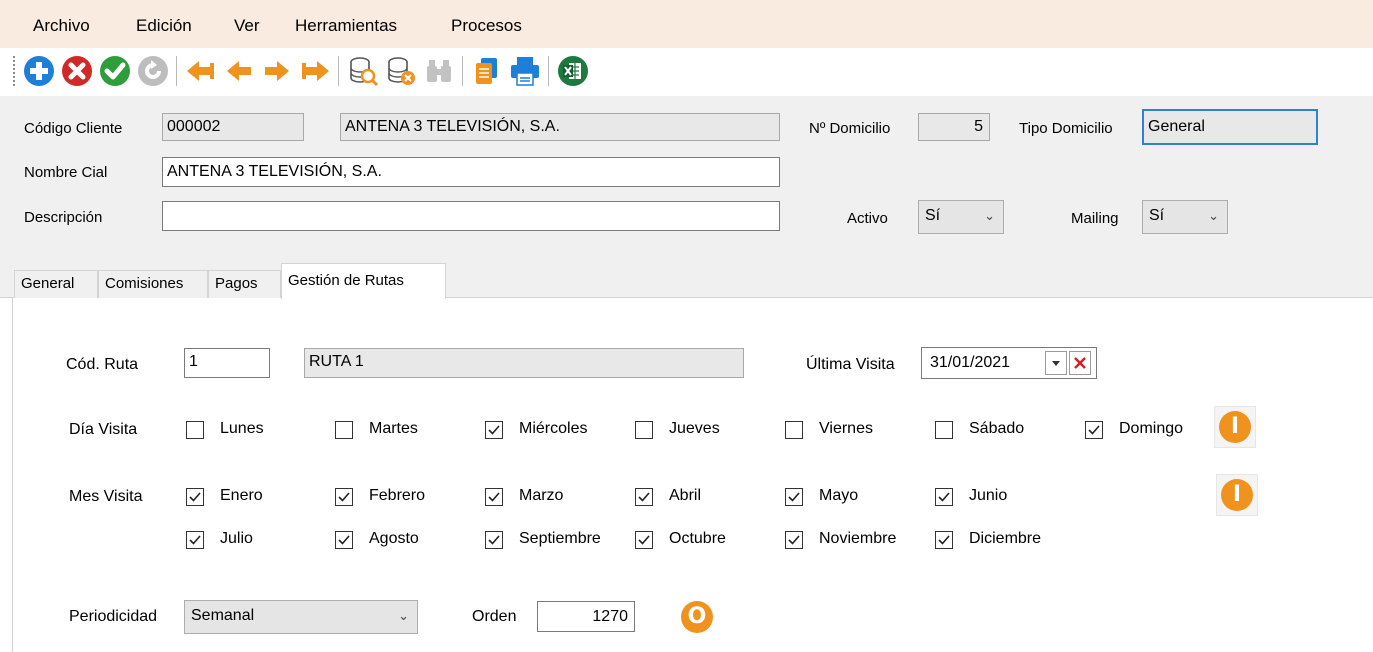 This screenshot has width=1373, height=652. I want to click on toggle-dias-button: I, so click(1235, 427).